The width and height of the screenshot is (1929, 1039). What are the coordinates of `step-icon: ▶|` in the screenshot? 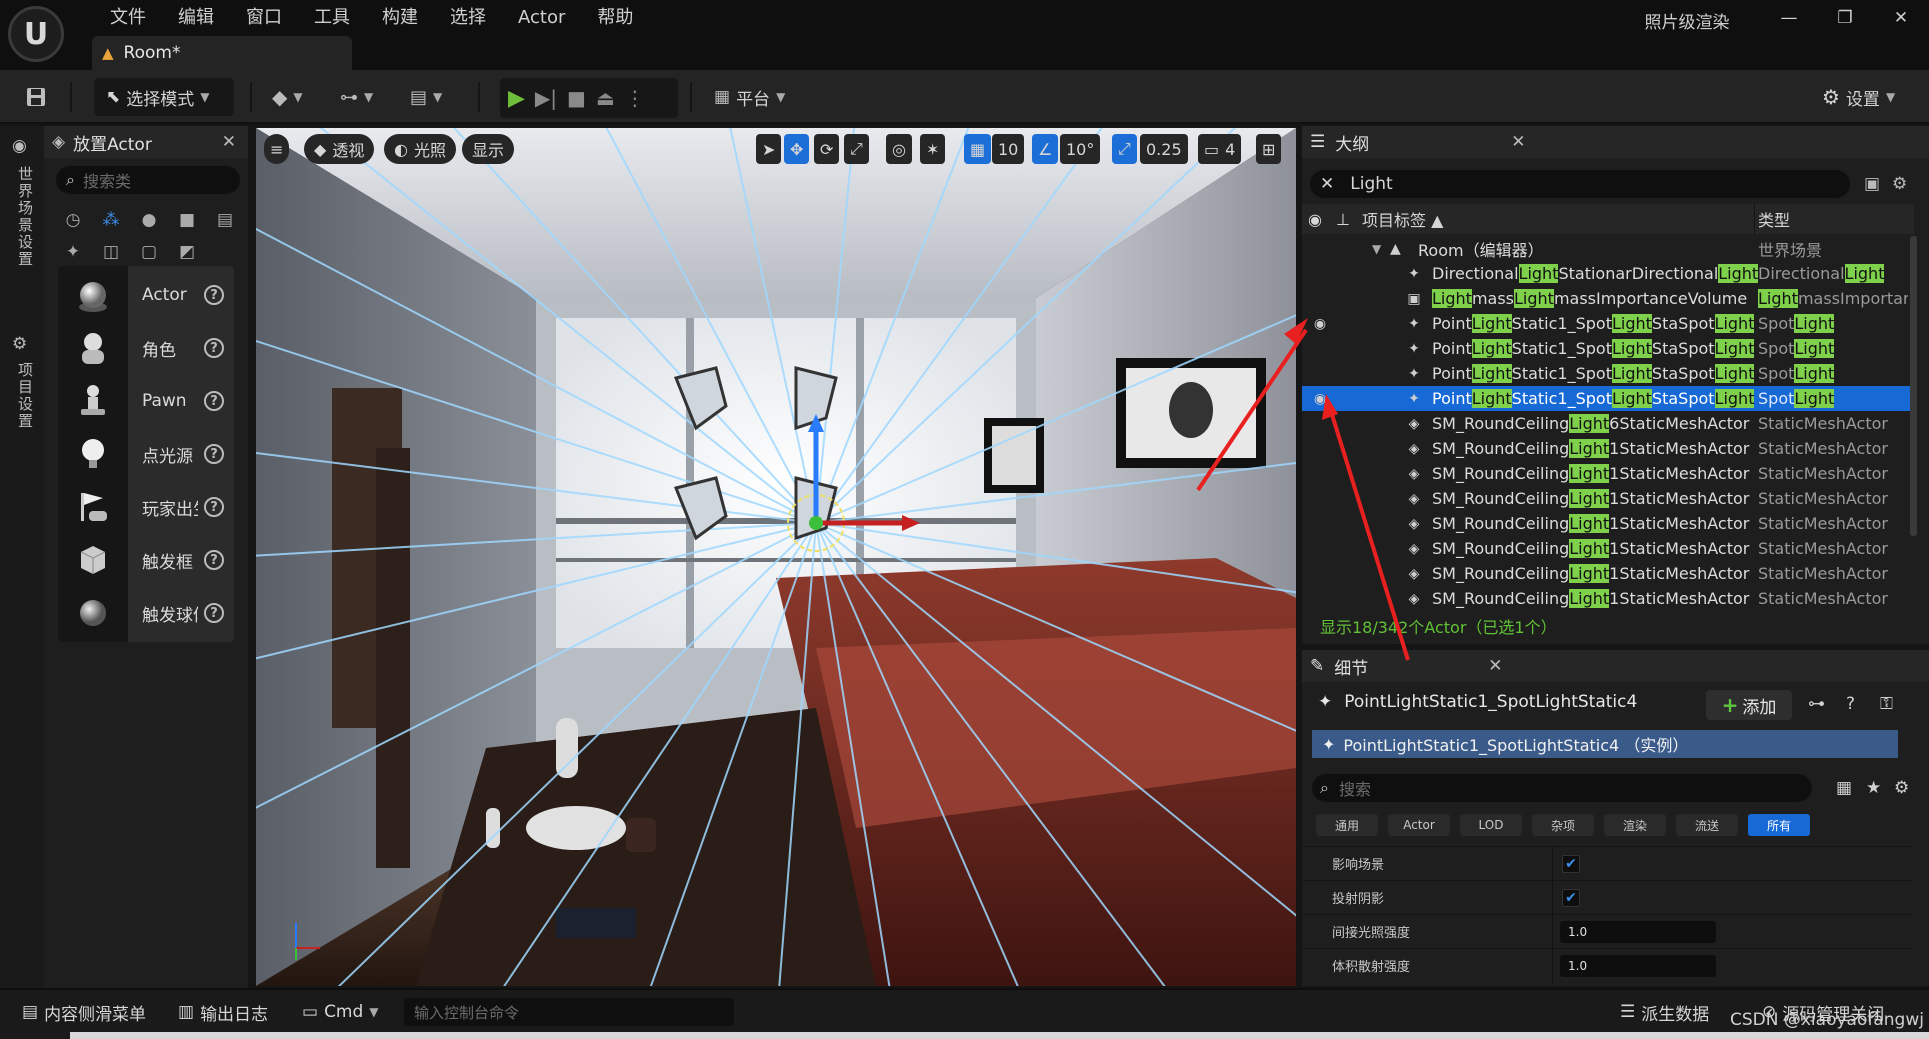 It's located at (546, 98).